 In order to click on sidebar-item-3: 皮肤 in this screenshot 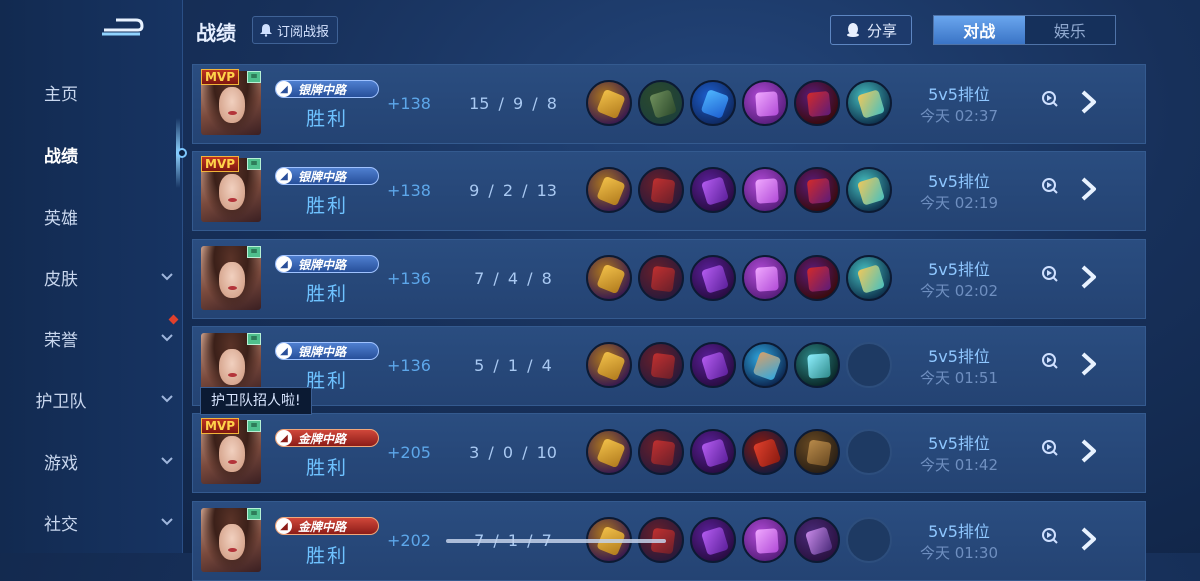, I will do `click(91, 277)`.